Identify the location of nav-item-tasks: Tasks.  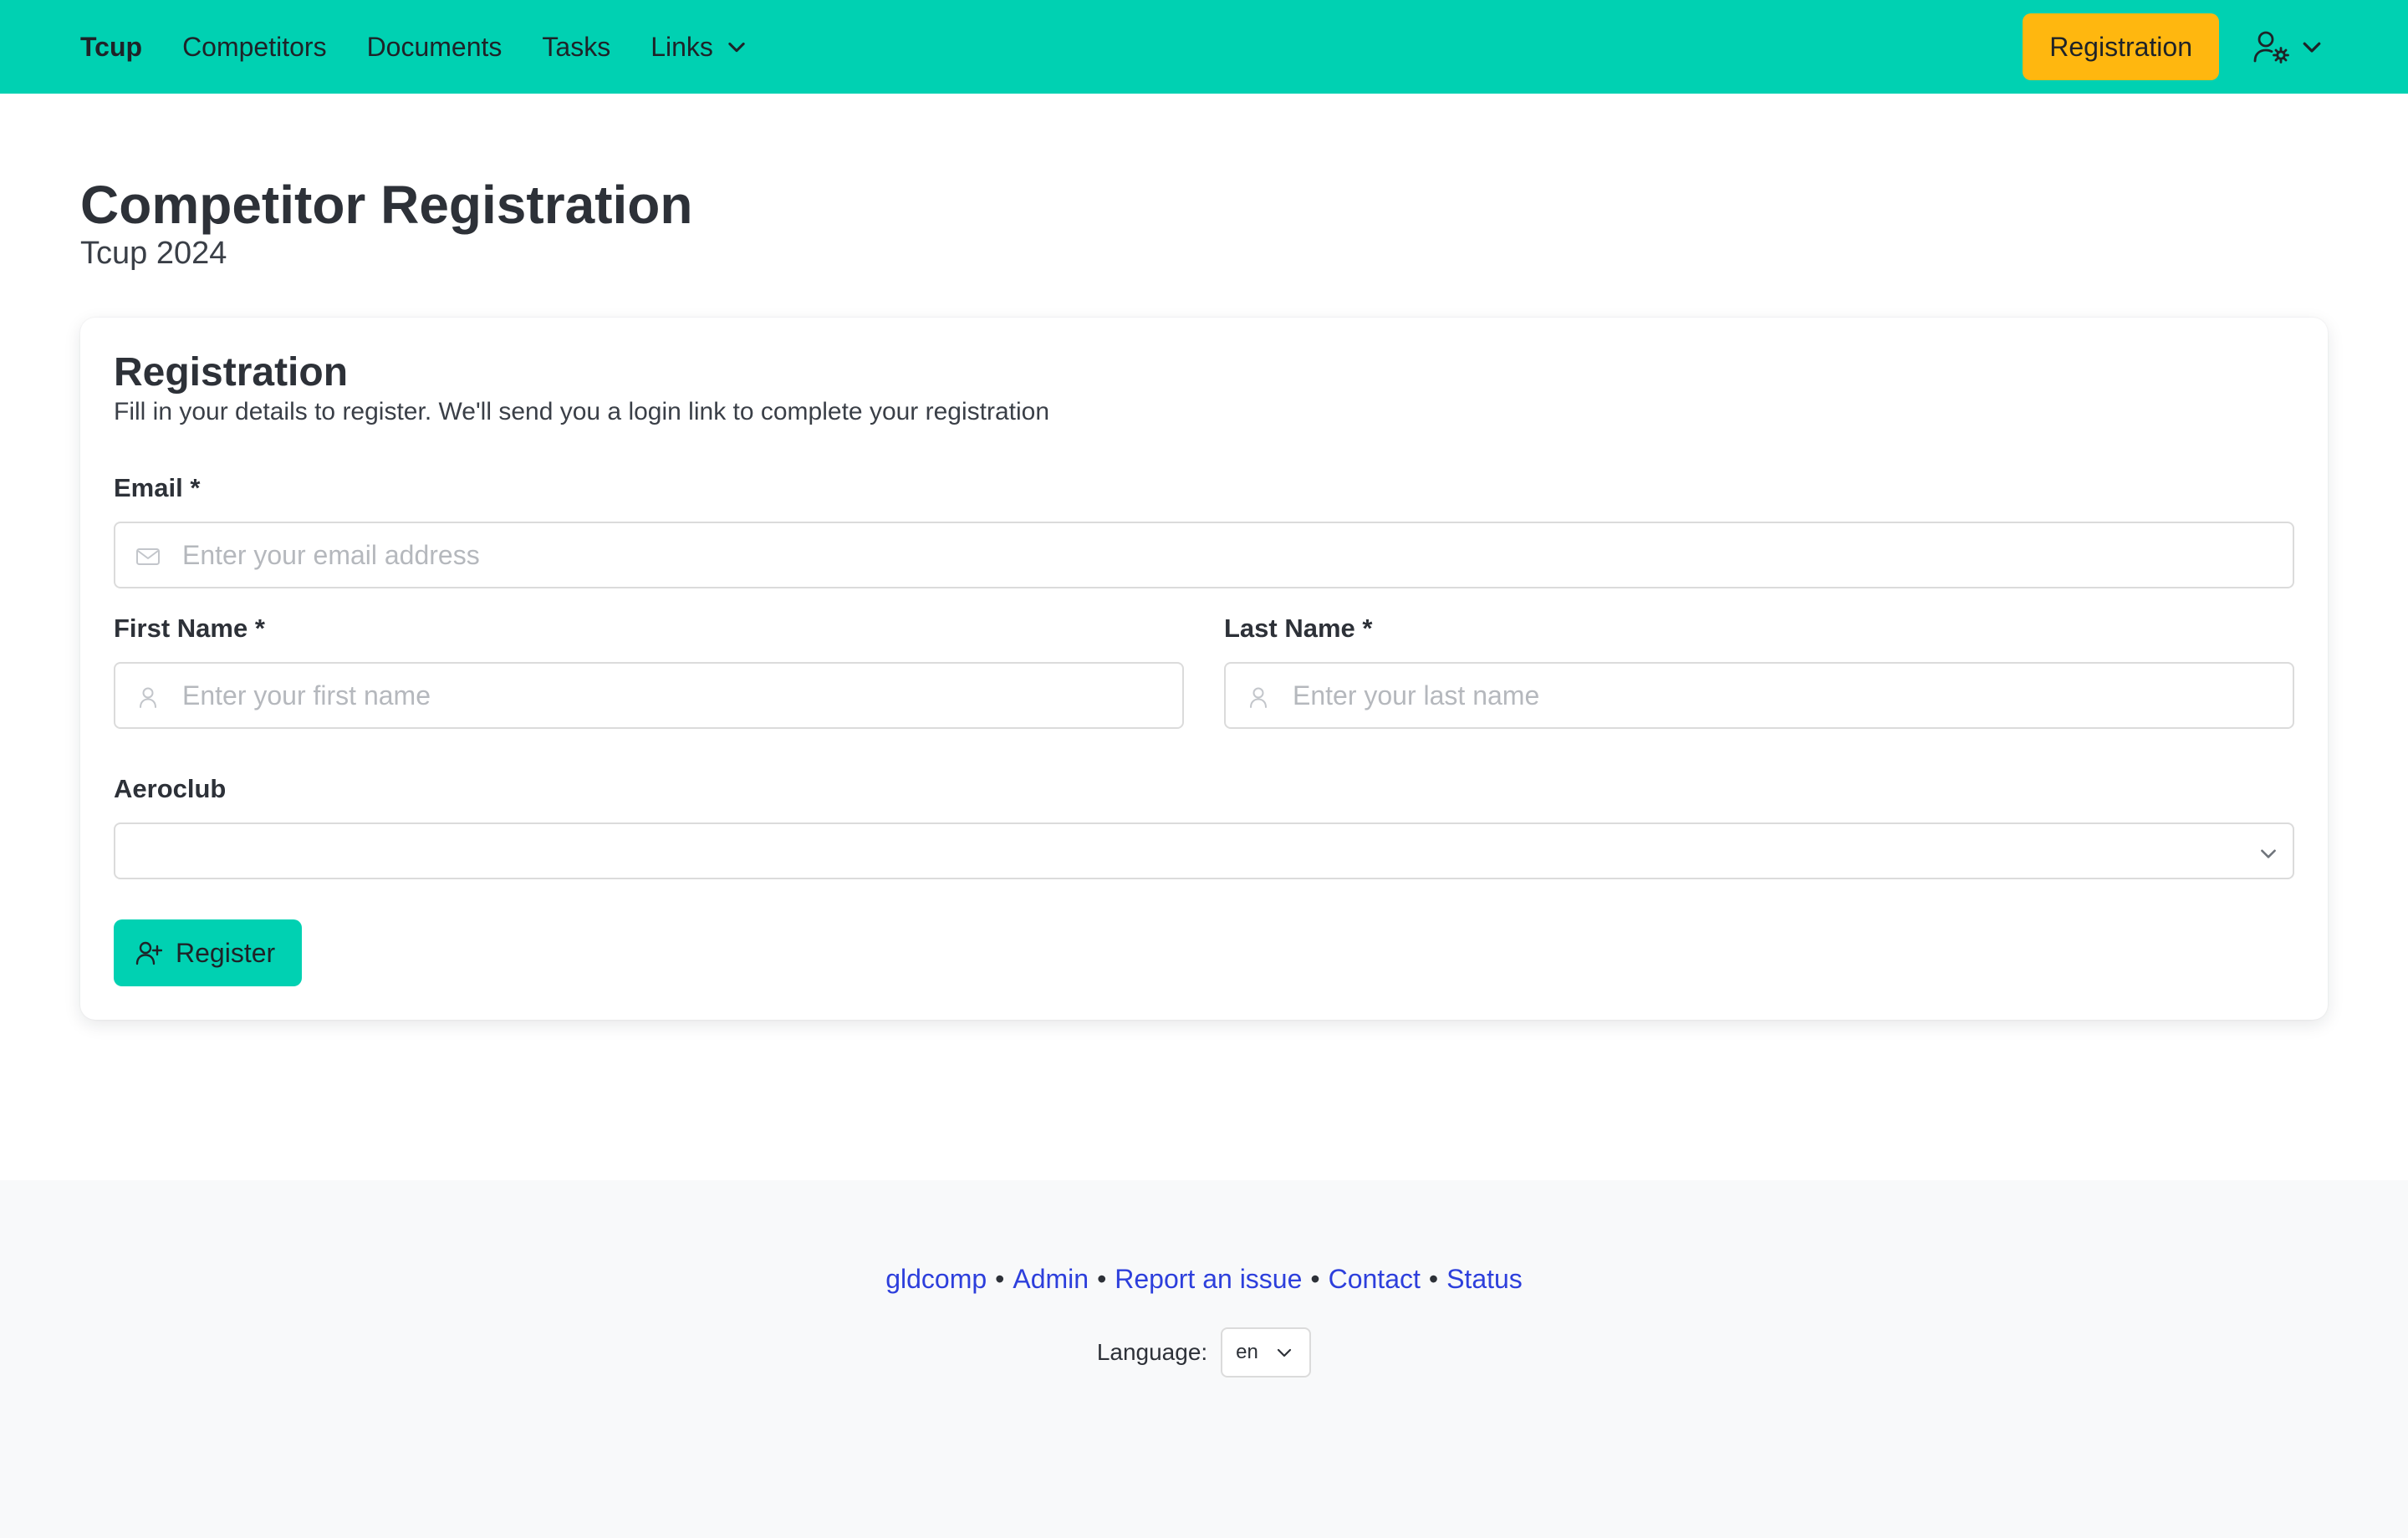
(576, 47).